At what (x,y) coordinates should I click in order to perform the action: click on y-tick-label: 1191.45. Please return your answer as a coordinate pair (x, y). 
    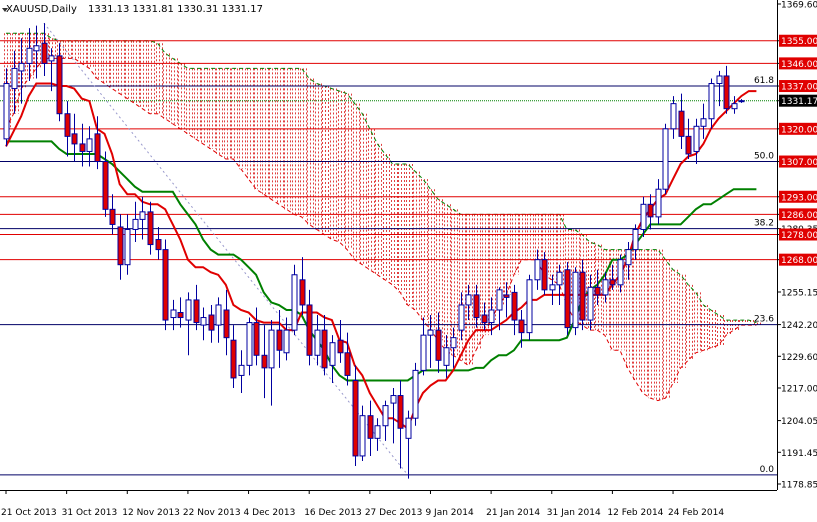
    Looking at the image, I should click on (799, 454).